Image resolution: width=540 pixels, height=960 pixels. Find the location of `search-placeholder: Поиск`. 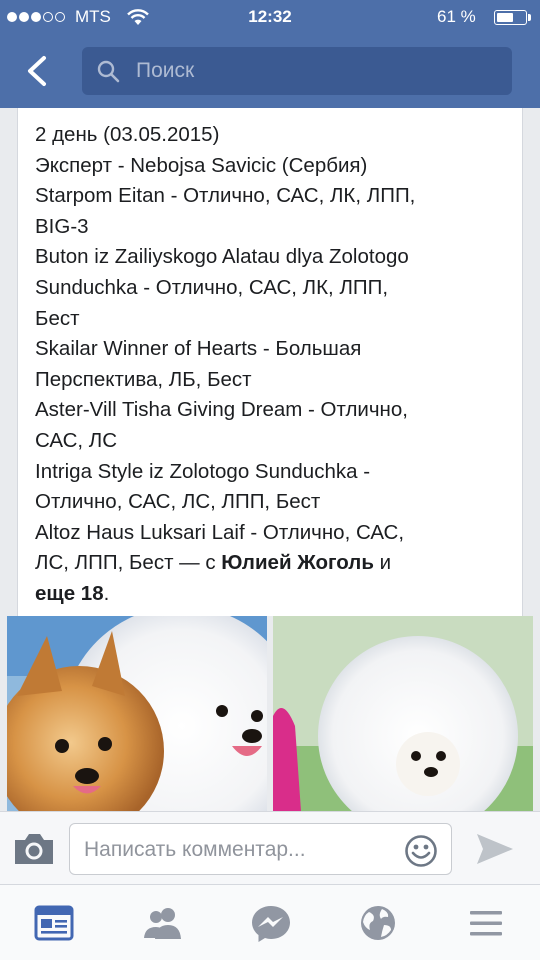

search-placeholder: Поиск is located at coordinates (165, 70).